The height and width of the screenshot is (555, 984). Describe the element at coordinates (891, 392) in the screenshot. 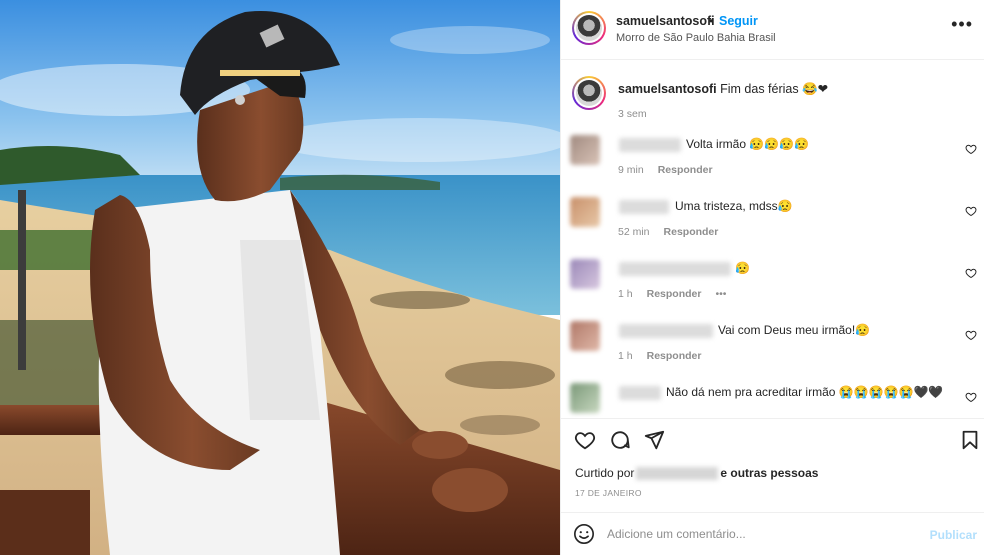

I see `comment-emojis: 😭😭😭😭😭🖤🖤` at that location.